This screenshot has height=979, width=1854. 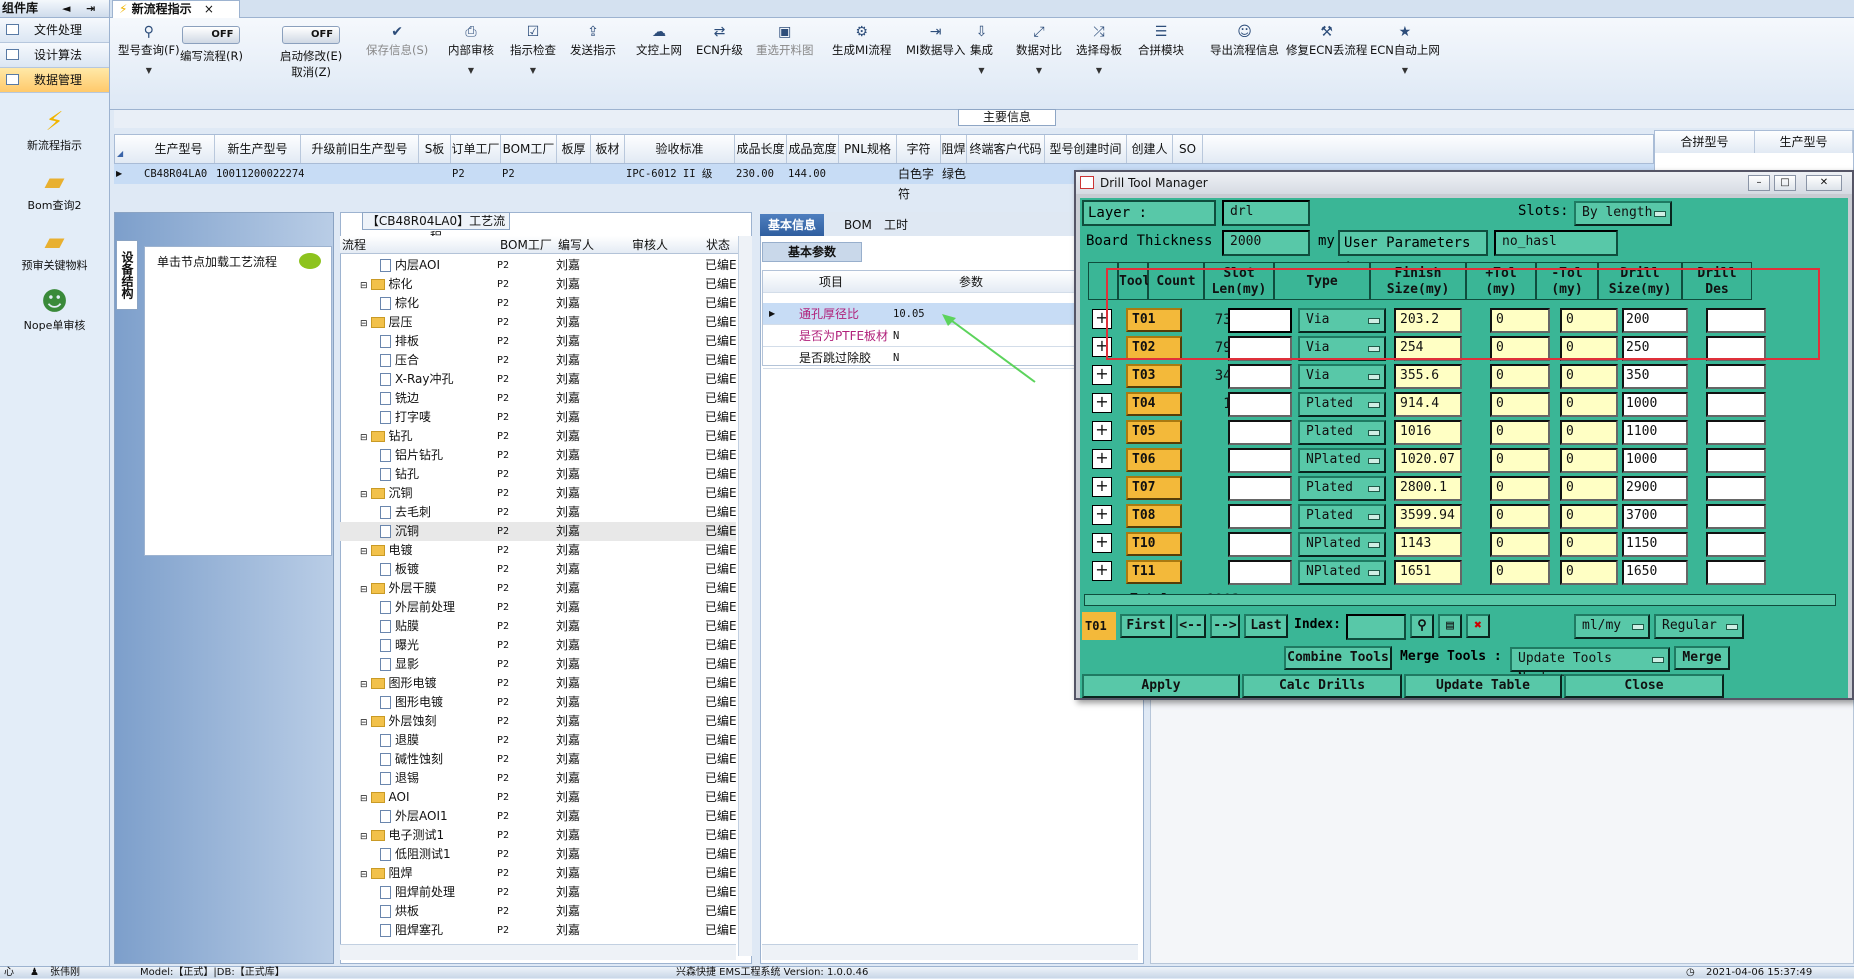 What do you see at coordinates (1655, 376) in the screenshot?
I see `drill-size-input: 350` at bounding box center [1655, 376].